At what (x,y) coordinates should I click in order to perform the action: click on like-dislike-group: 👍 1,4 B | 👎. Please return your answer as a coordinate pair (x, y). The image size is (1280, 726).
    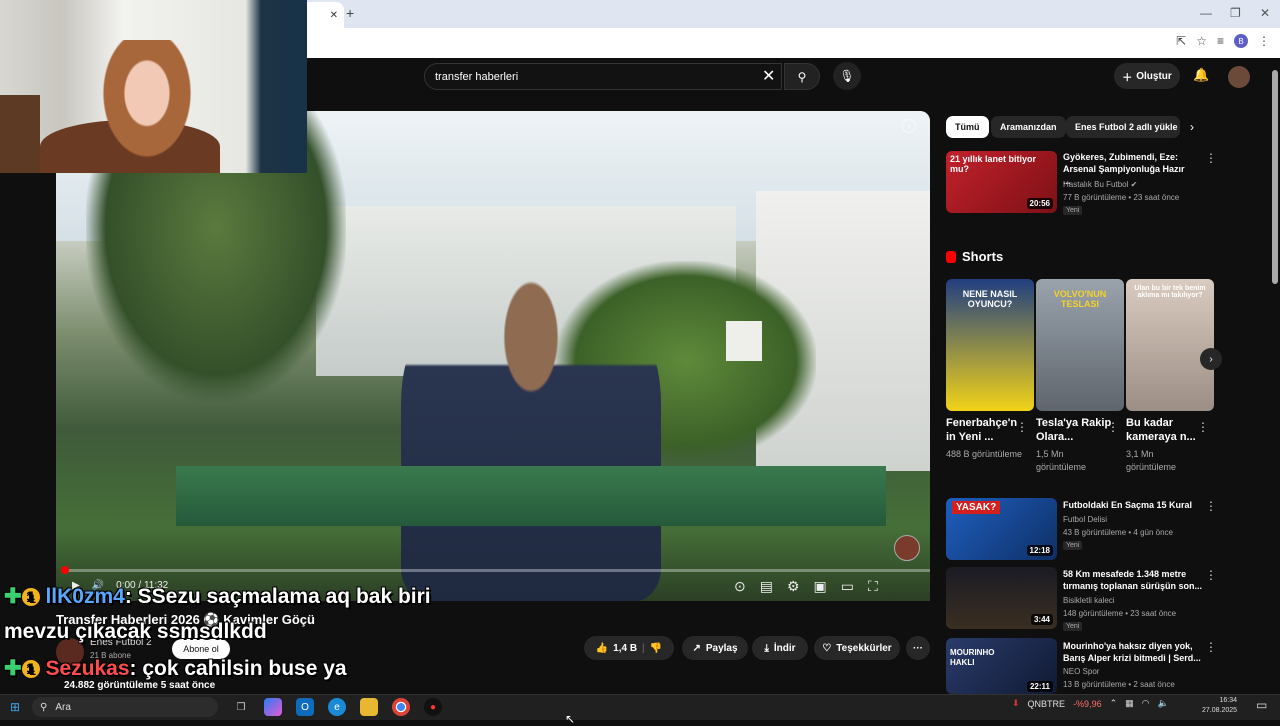
    Looking at the image, I should click on (629, 648).